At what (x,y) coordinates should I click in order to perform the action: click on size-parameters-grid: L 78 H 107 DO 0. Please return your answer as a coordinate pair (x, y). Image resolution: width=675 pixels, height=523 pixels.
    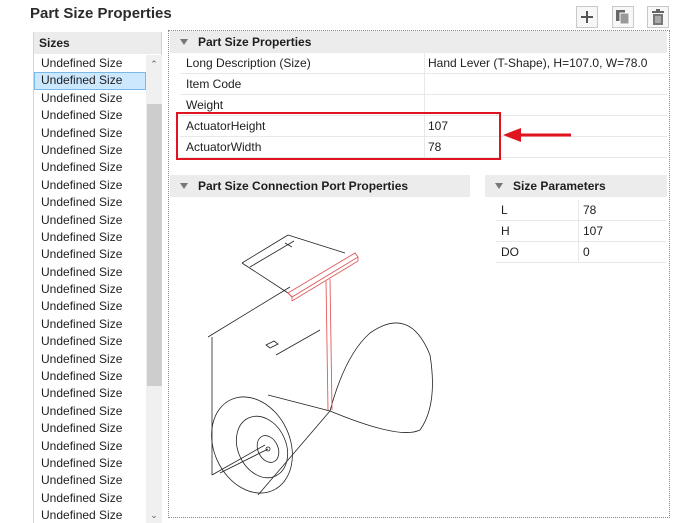
    Looking at the image, I should click on (581, 231).